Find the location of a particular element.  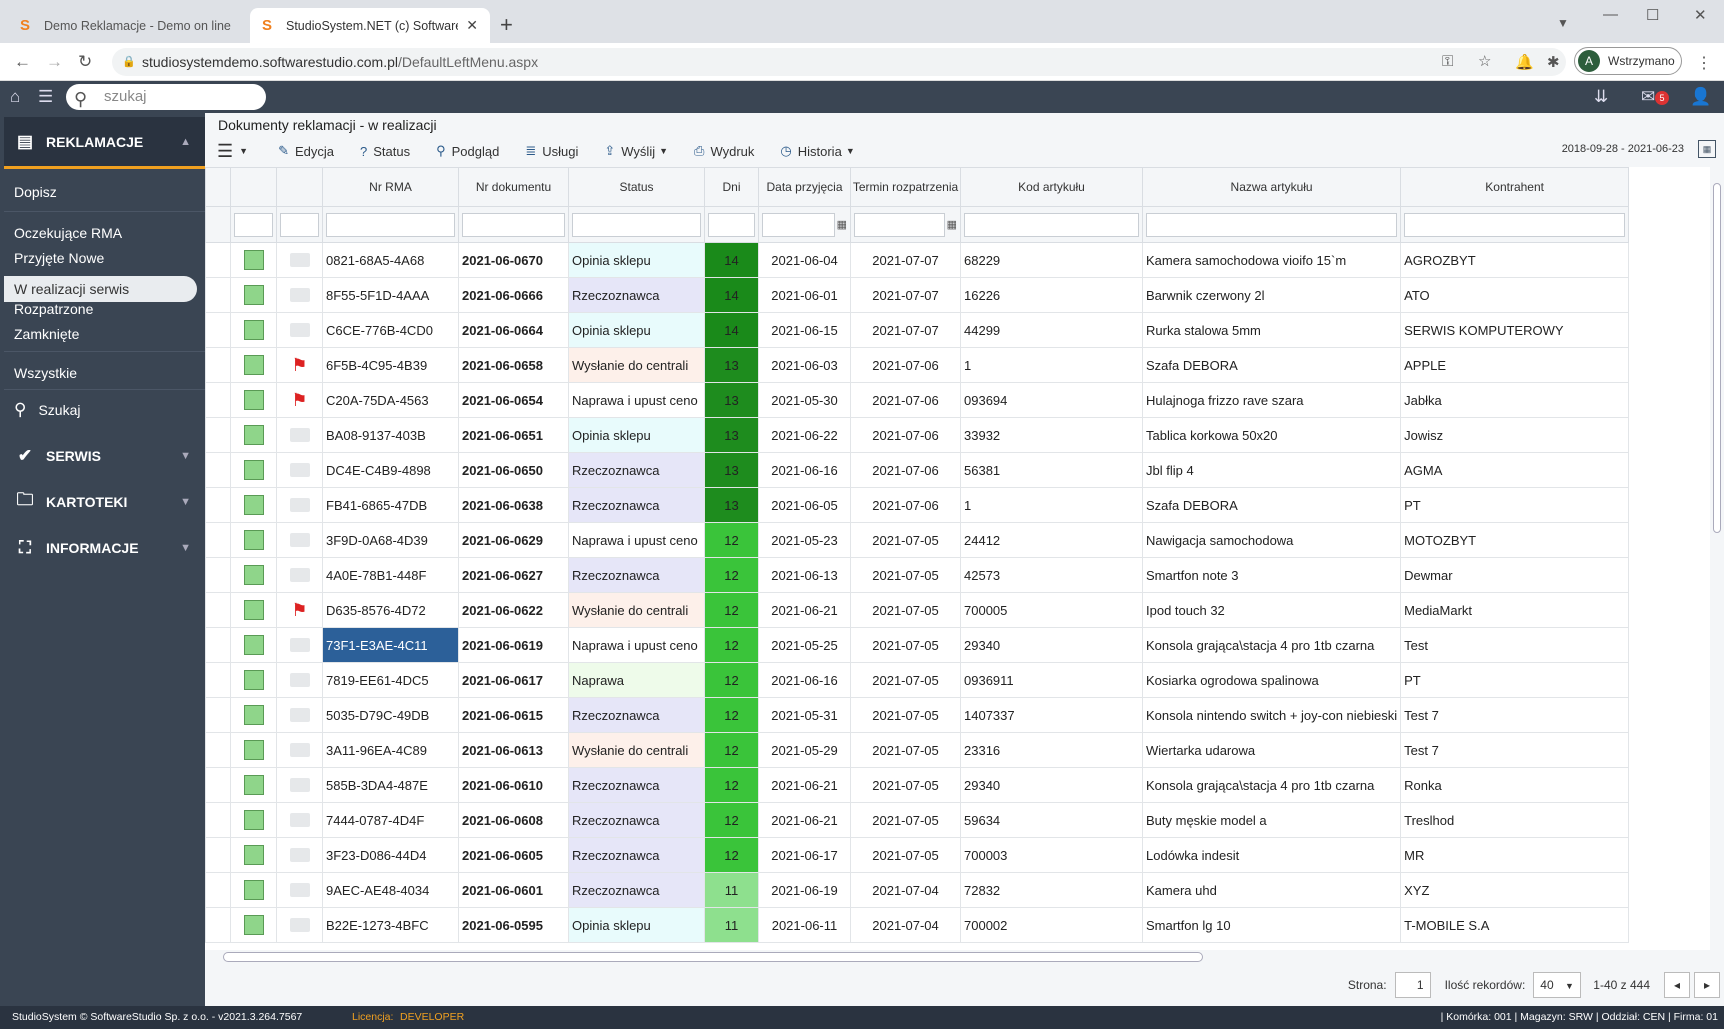

filter-input is located at coordinates (253, 224).